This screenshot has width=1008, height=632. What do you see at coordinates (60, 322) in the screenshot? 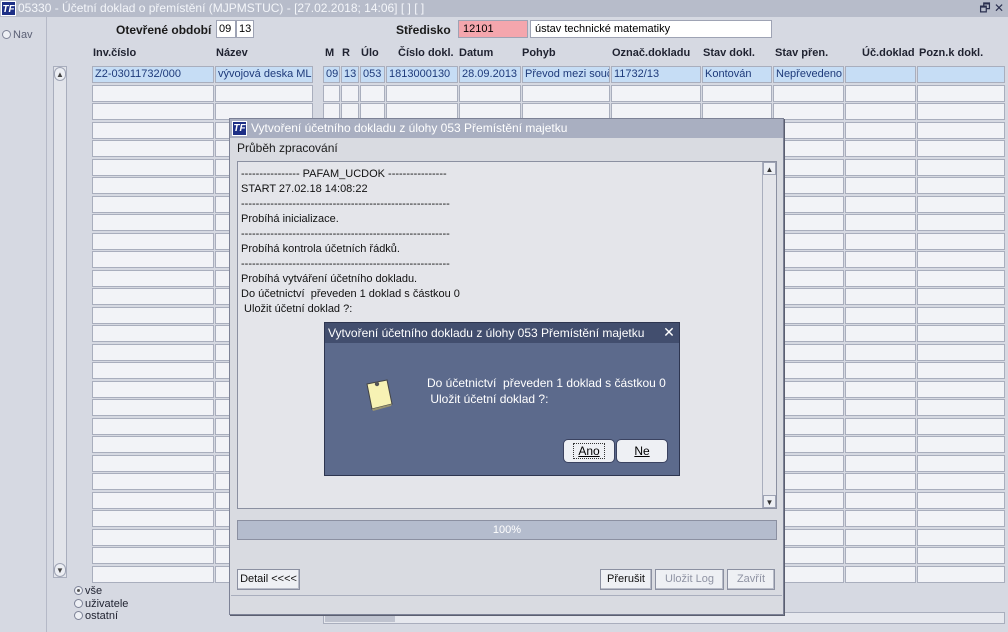
I see `grid-vertical-scrollbar: ▲ ▼` at bounding box center [60, 322].